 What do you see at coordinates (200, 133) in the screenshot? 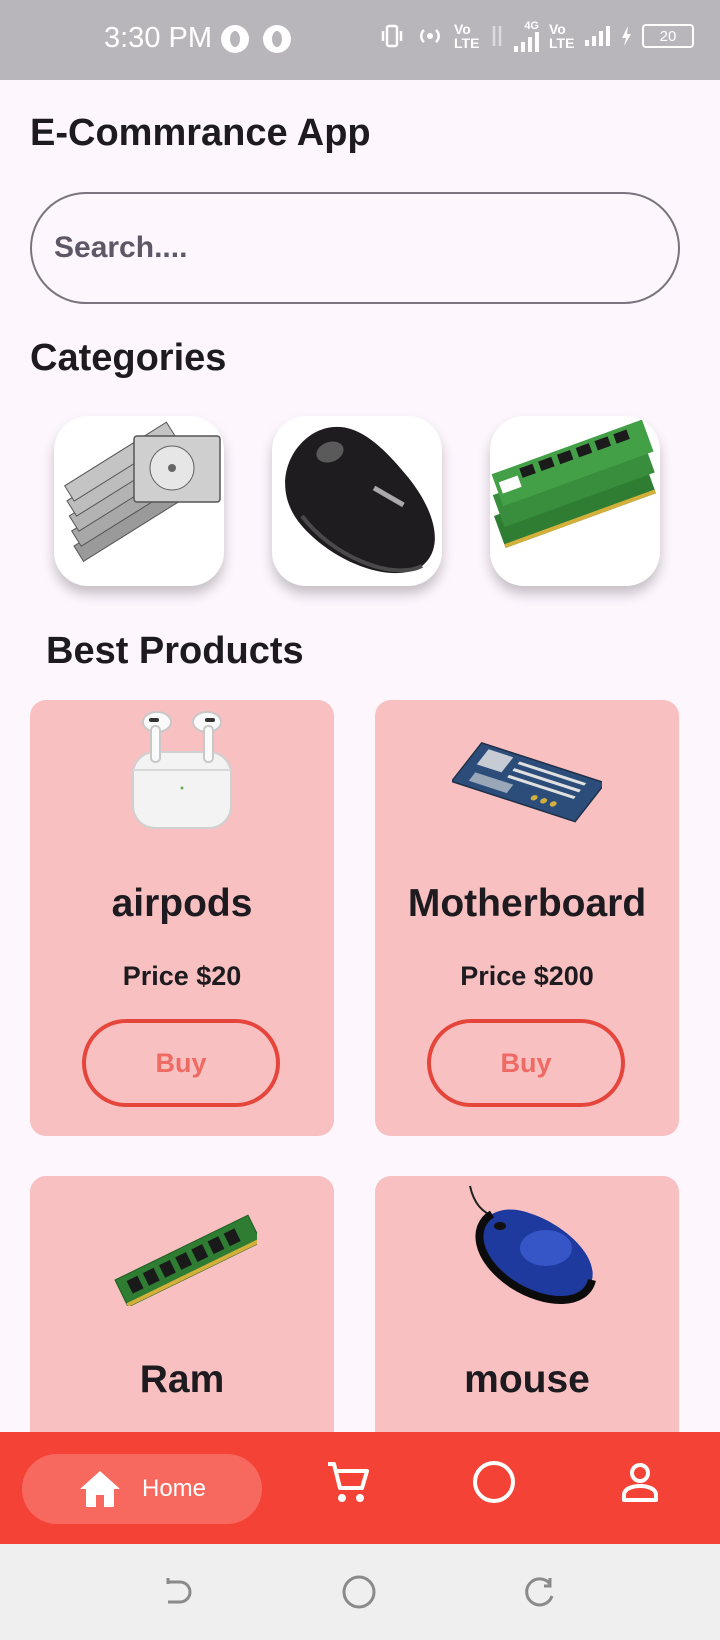
I see `app-title: E-Commrance App` at bounding box center [200, 133].